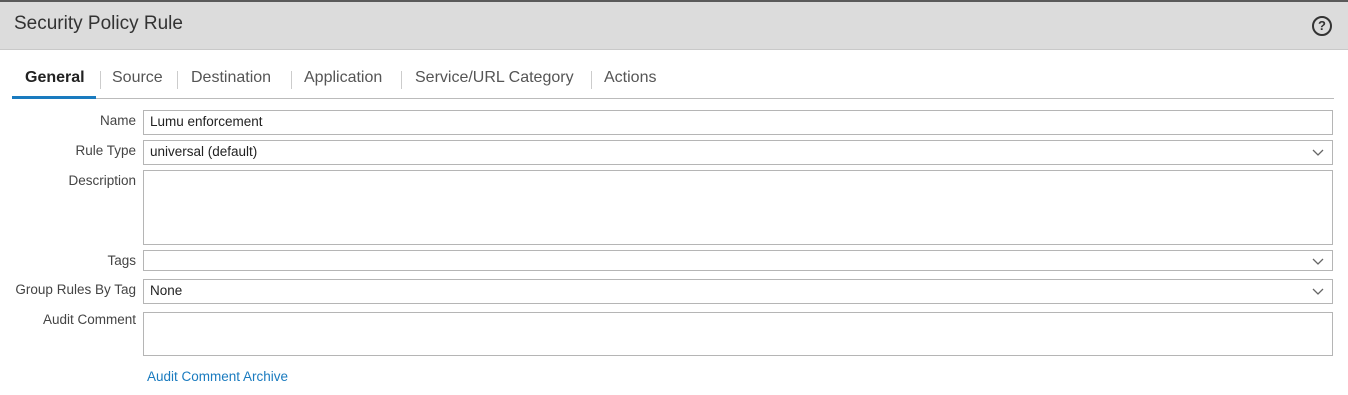 The image size is (1348, 395). What do you see at coordinates (117, 120) in the screenshot?
I see `name-label: Name` at bounding box center [117, 120].